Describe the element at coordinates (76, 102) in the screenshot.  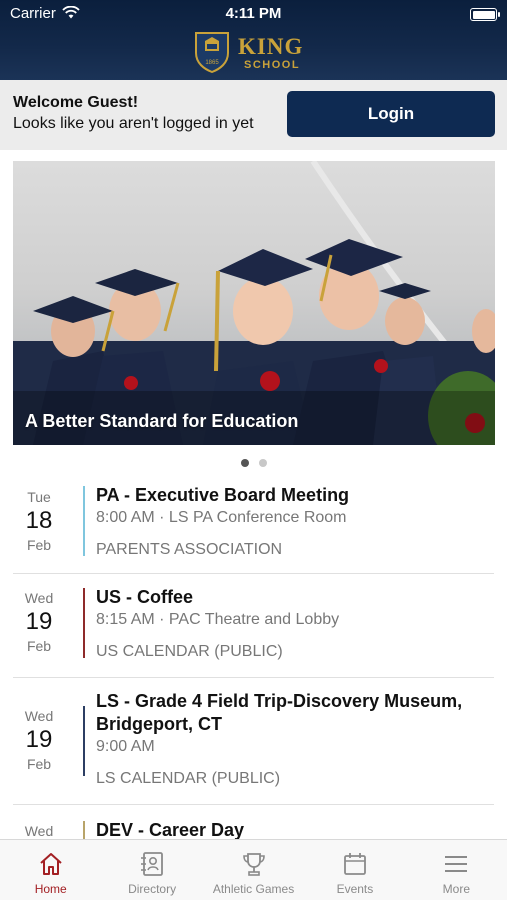
I see `welcome-greeting: Welcome Guest!` at that location.